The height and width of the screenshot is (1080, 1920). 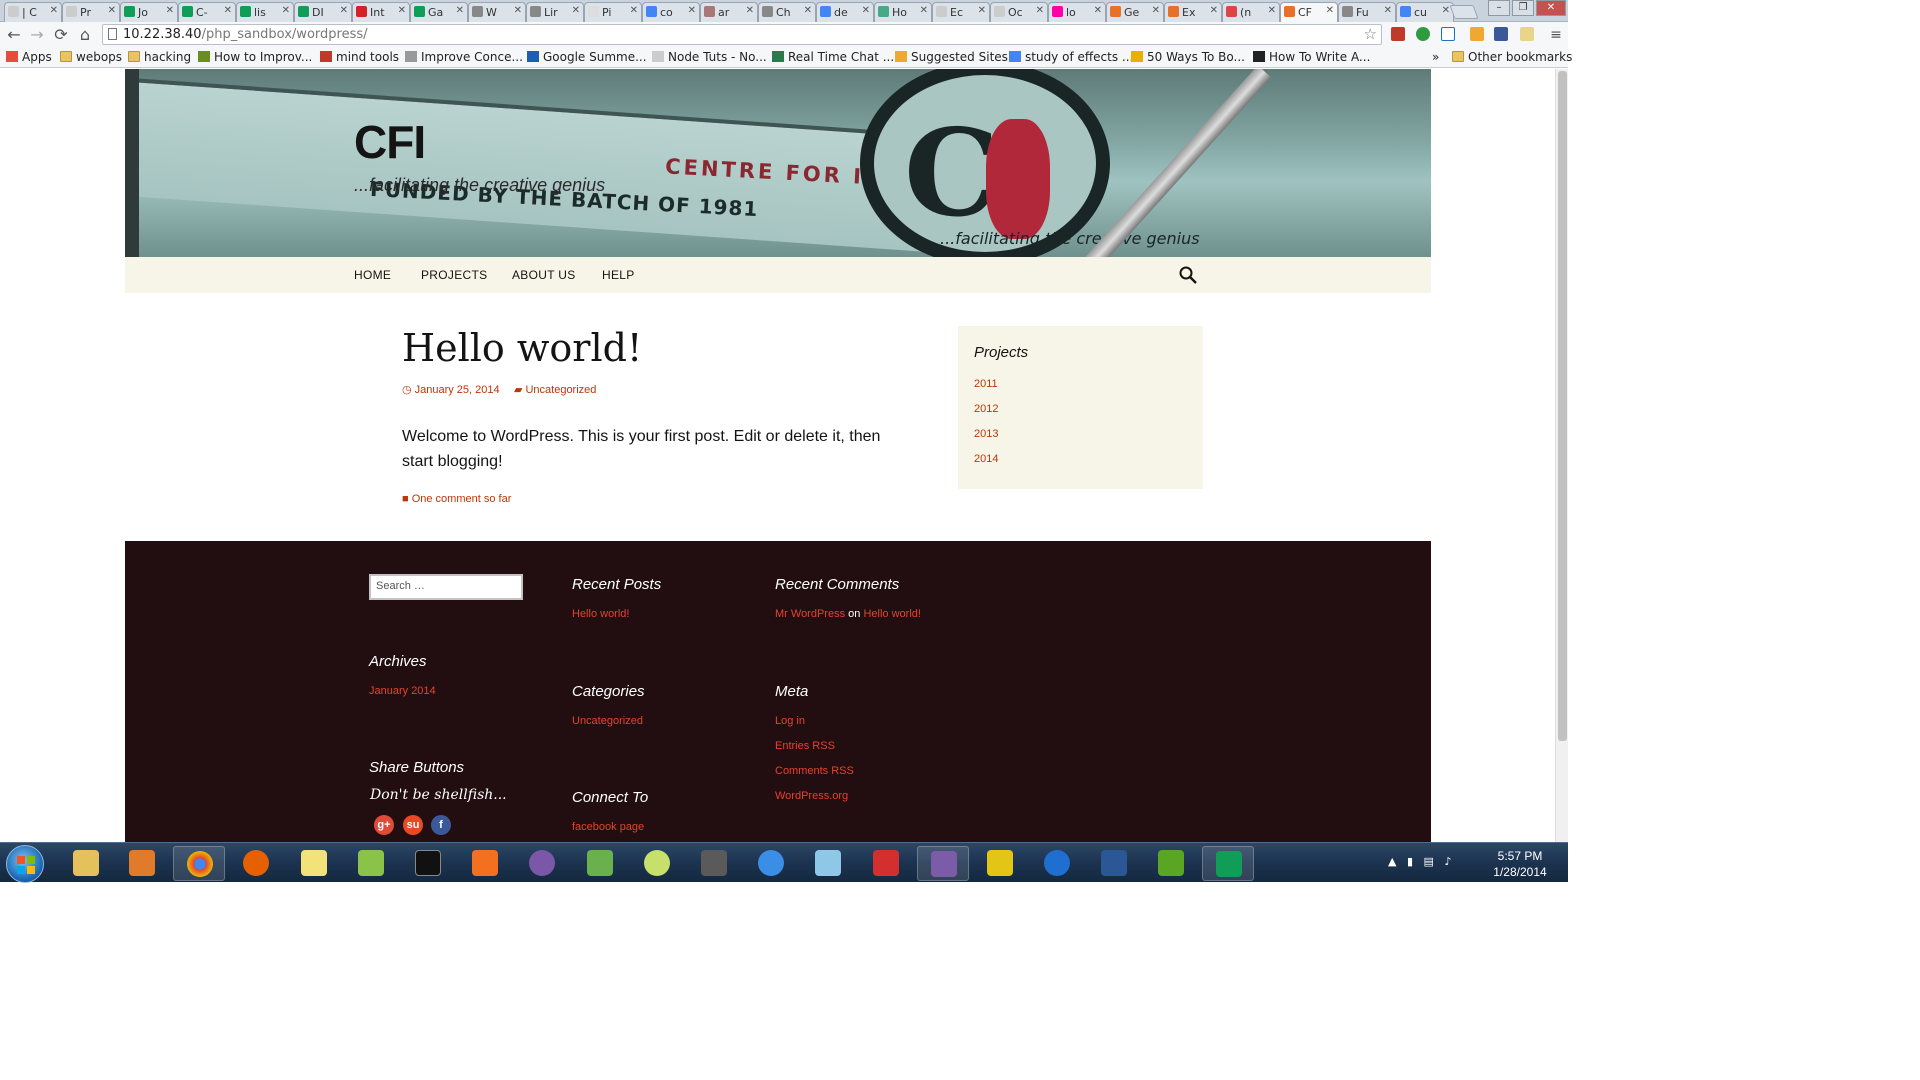 I want to click on google-plus-share-icon: g+, so click(x=384, y=825).